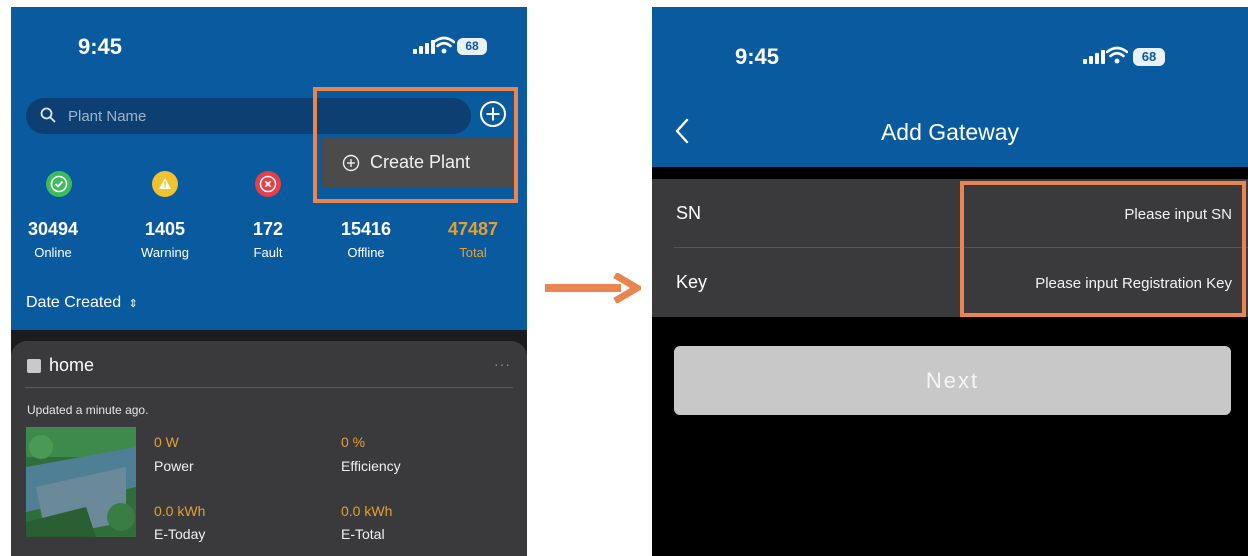 The image size is (1248, 556). Describe the element at coordinates (689, 213) in the screenshot. I see `sn-label: SN` at that location.